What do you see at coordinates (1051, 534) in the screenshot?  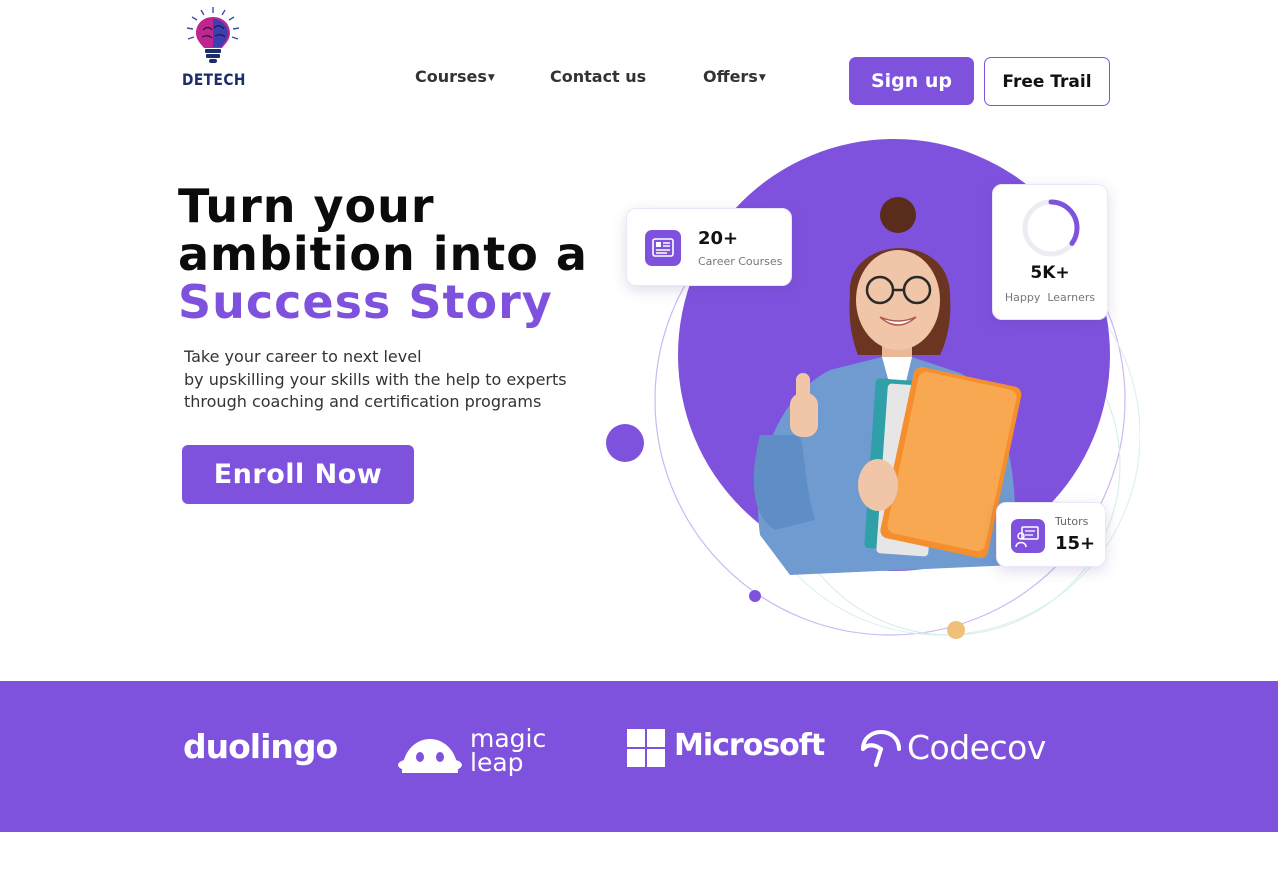 I see `stat-card-tutors: Tutors 15+` at bounding box center [1051, 534].